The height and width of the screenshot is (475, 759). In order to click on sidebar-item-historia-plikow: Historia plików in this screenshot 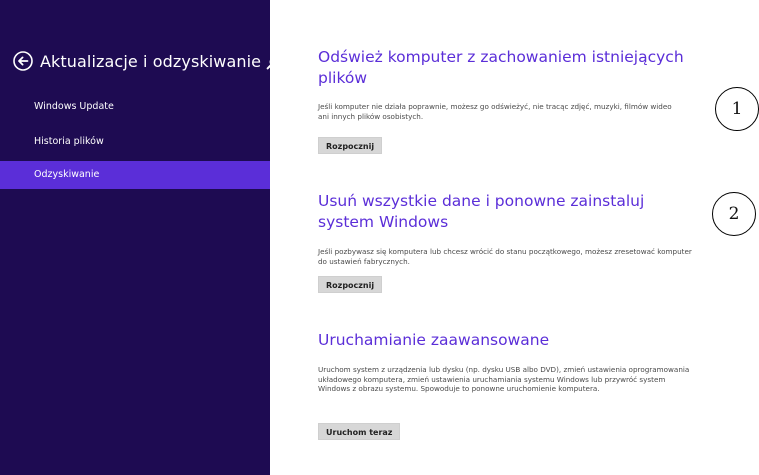, I will do `click(135, 142)`.